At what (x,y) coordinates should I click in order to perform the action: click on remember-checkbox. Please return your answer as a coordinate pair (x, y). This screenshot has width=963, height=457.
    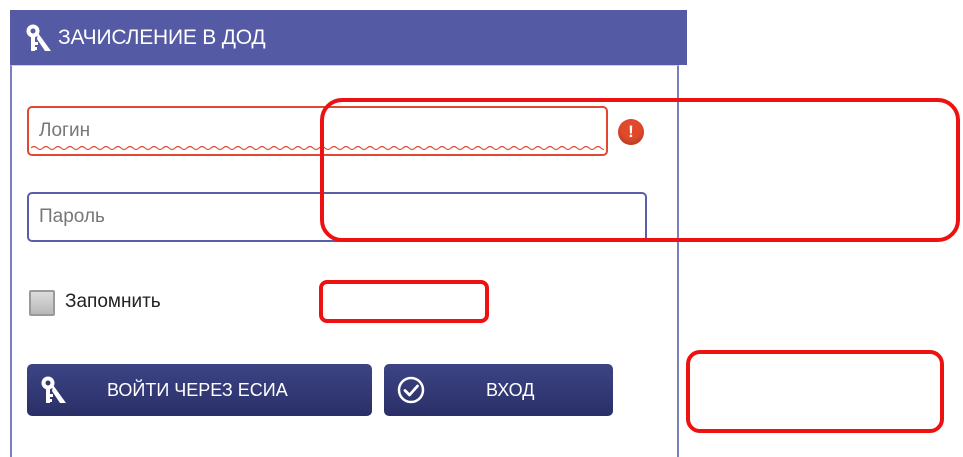
    Looking at the image, I should click on (42, 303).